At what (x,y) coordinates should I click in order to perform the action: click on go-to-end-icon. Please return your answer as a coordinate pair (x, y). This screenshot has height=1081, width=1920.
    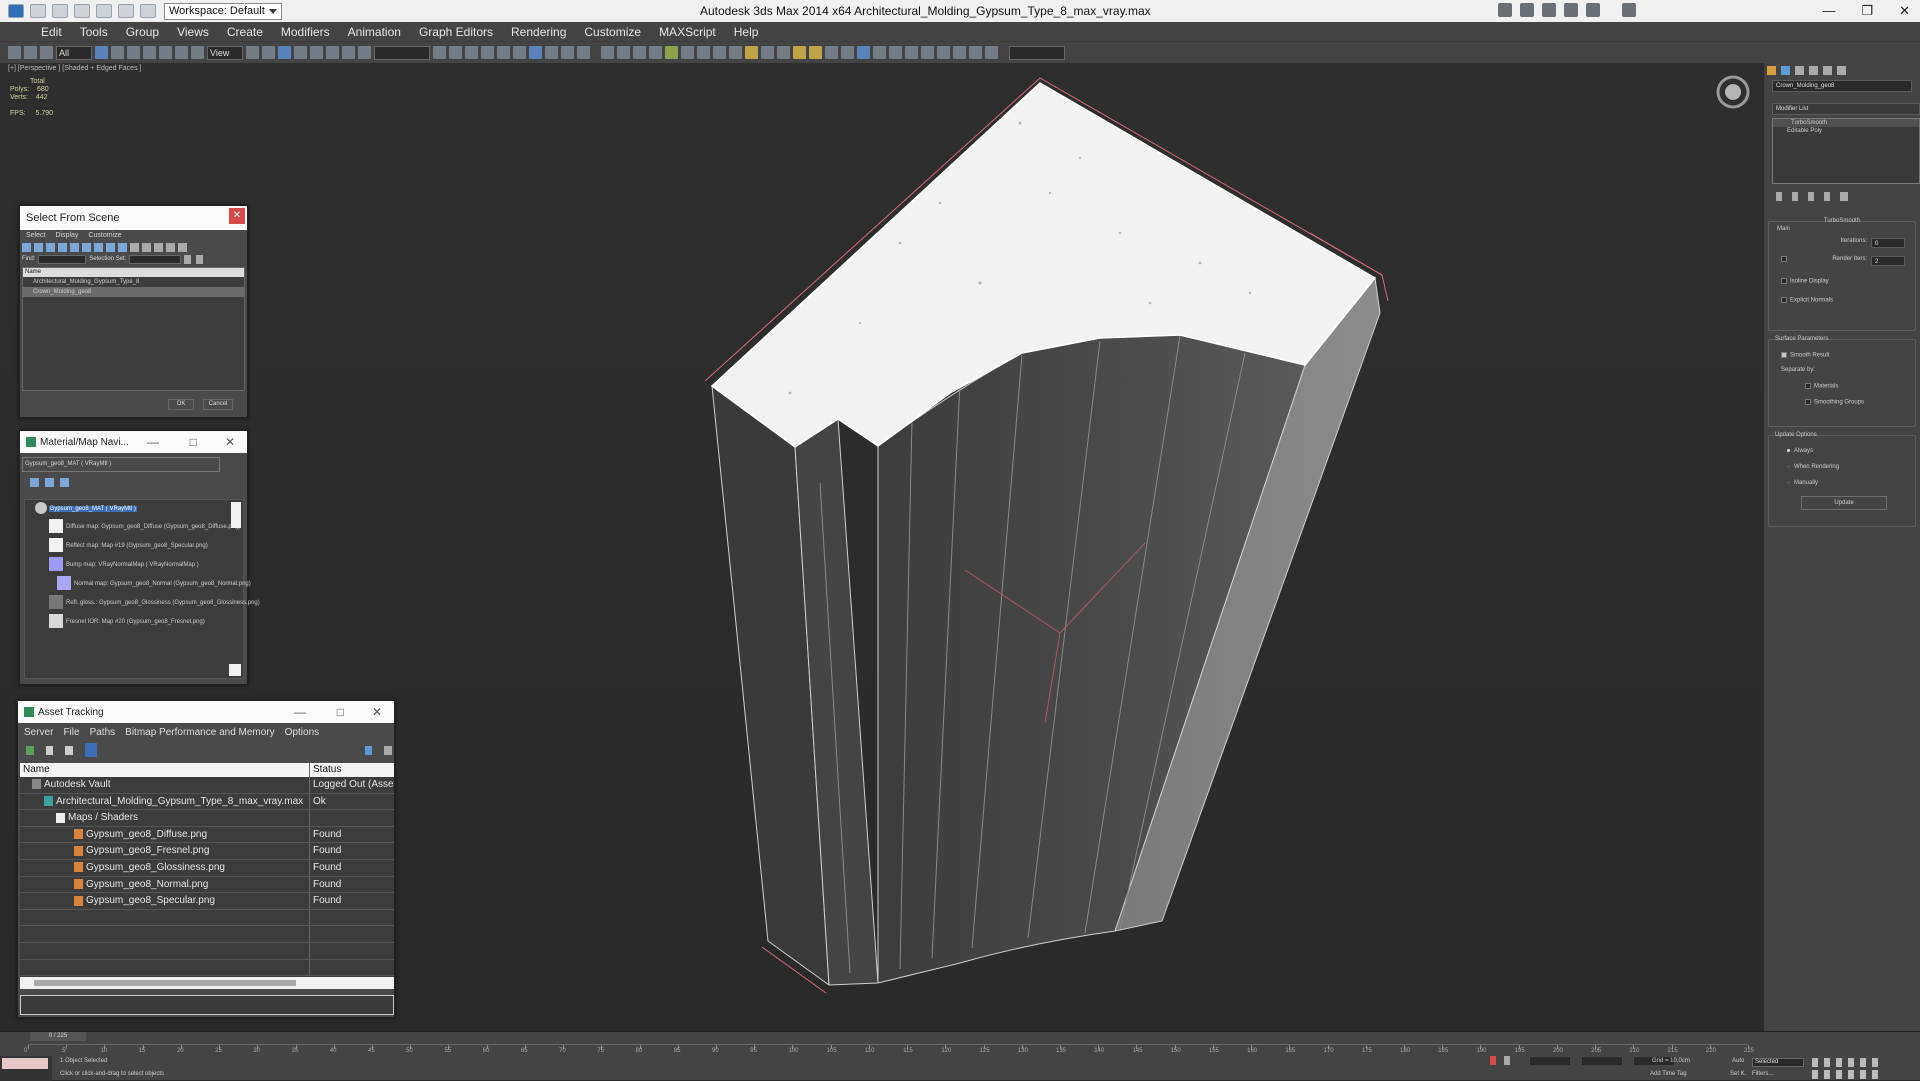
    Looking at the image, I should click on (1863, 1062).